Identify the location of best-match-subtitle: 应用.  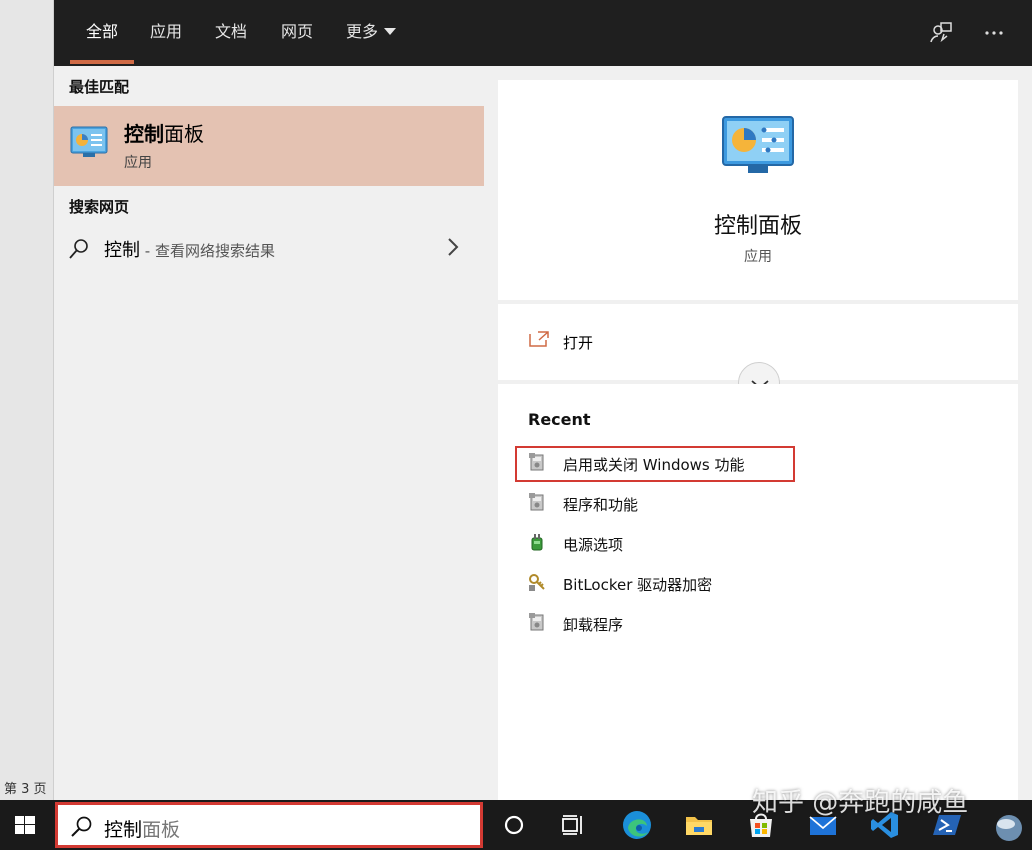
(138, 163).